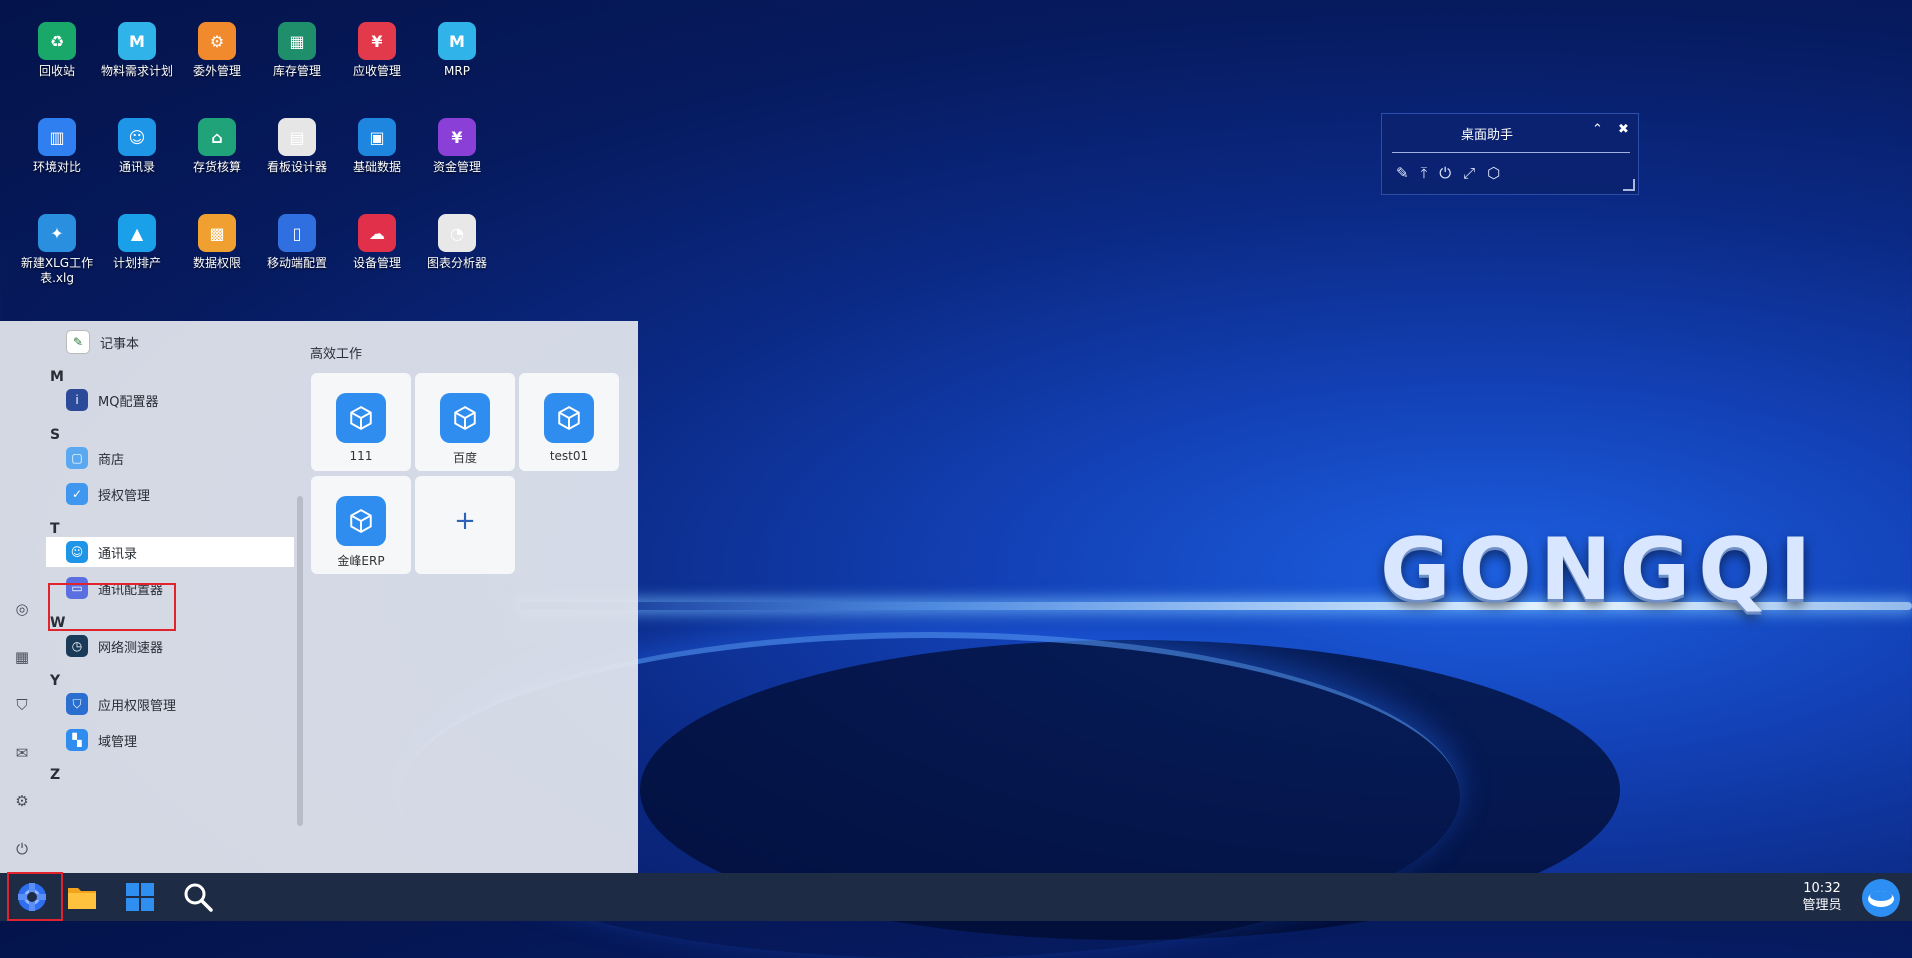 The height and width of the screenshot is (958, 1912). What do you see at coordinates (1822, 897) in the screenshot?
I see `taskbar-clock: 10:32 管理员` at bounding box center [1822, 897].